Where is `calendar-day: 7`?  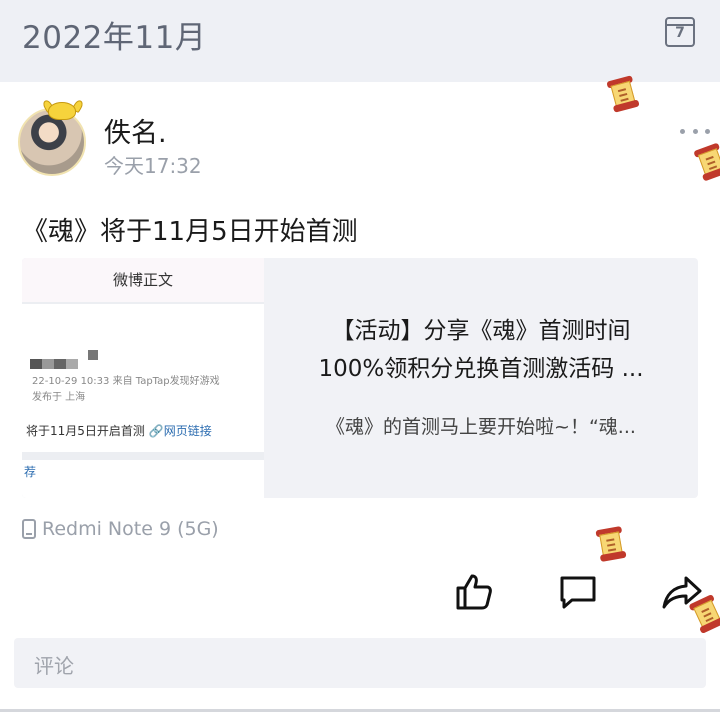 calendar-day: 7 is located at coordinates (680, 33).